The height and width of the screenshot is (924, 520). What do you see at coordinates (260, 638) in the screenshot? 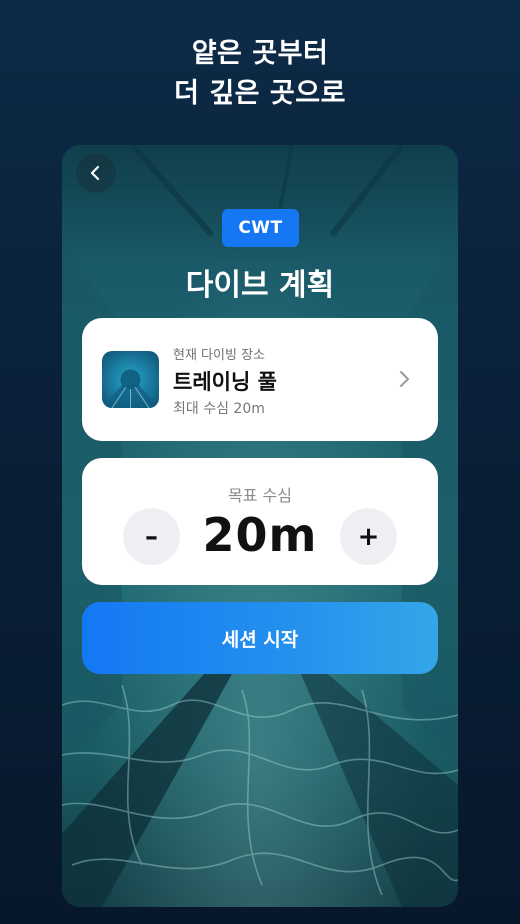
I see `start-session-button: 세션 시작` at bounding box center [260, 638].